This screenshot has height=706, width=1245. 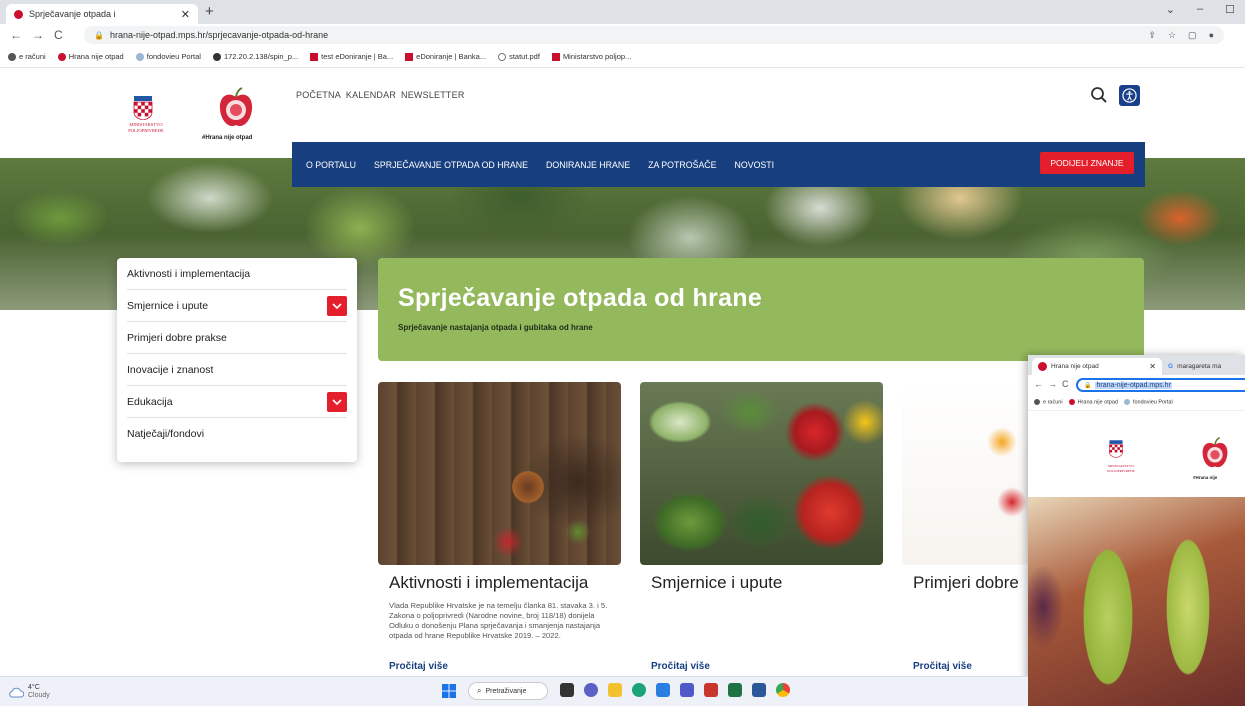 I want to click on accessibility-button, so click(x=1129, y=95).